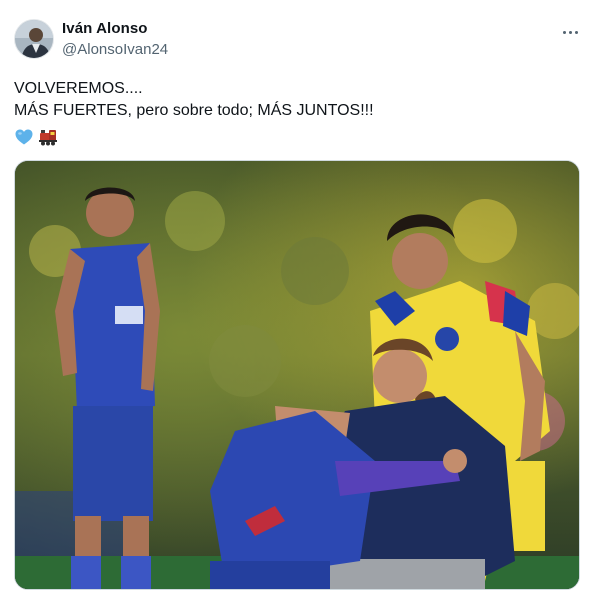 The height and width of the screenshot is (591, 592). I want to click on emoji-row, so click(36, 137).